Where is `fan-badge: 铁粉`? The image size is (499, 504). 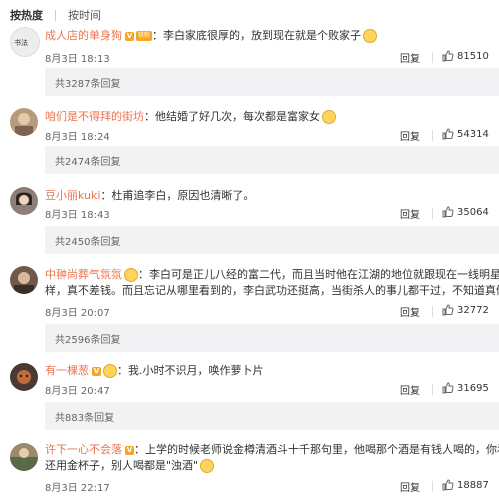
fan-badge: 铁粉 is located at coordinates (144, 36).